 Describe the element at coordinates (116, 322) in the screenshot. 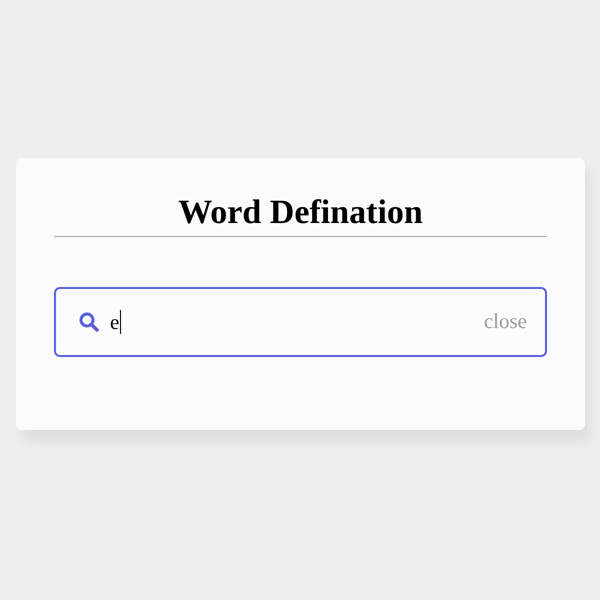

I see `search-text: e` at that location.